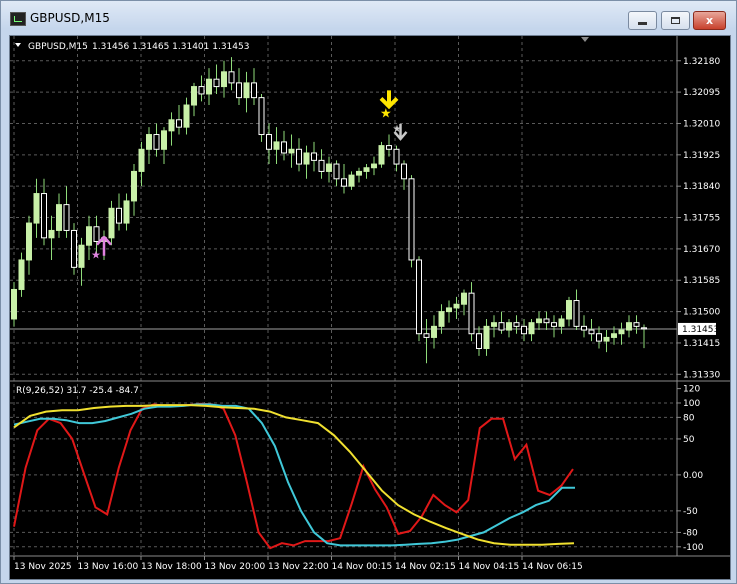 The height and width of the screenshot is (584, 737). What do you see at coordinates (689, 418) in the screenshot?
I see `level-tick-label: 80` at bounding box center [689, 418].